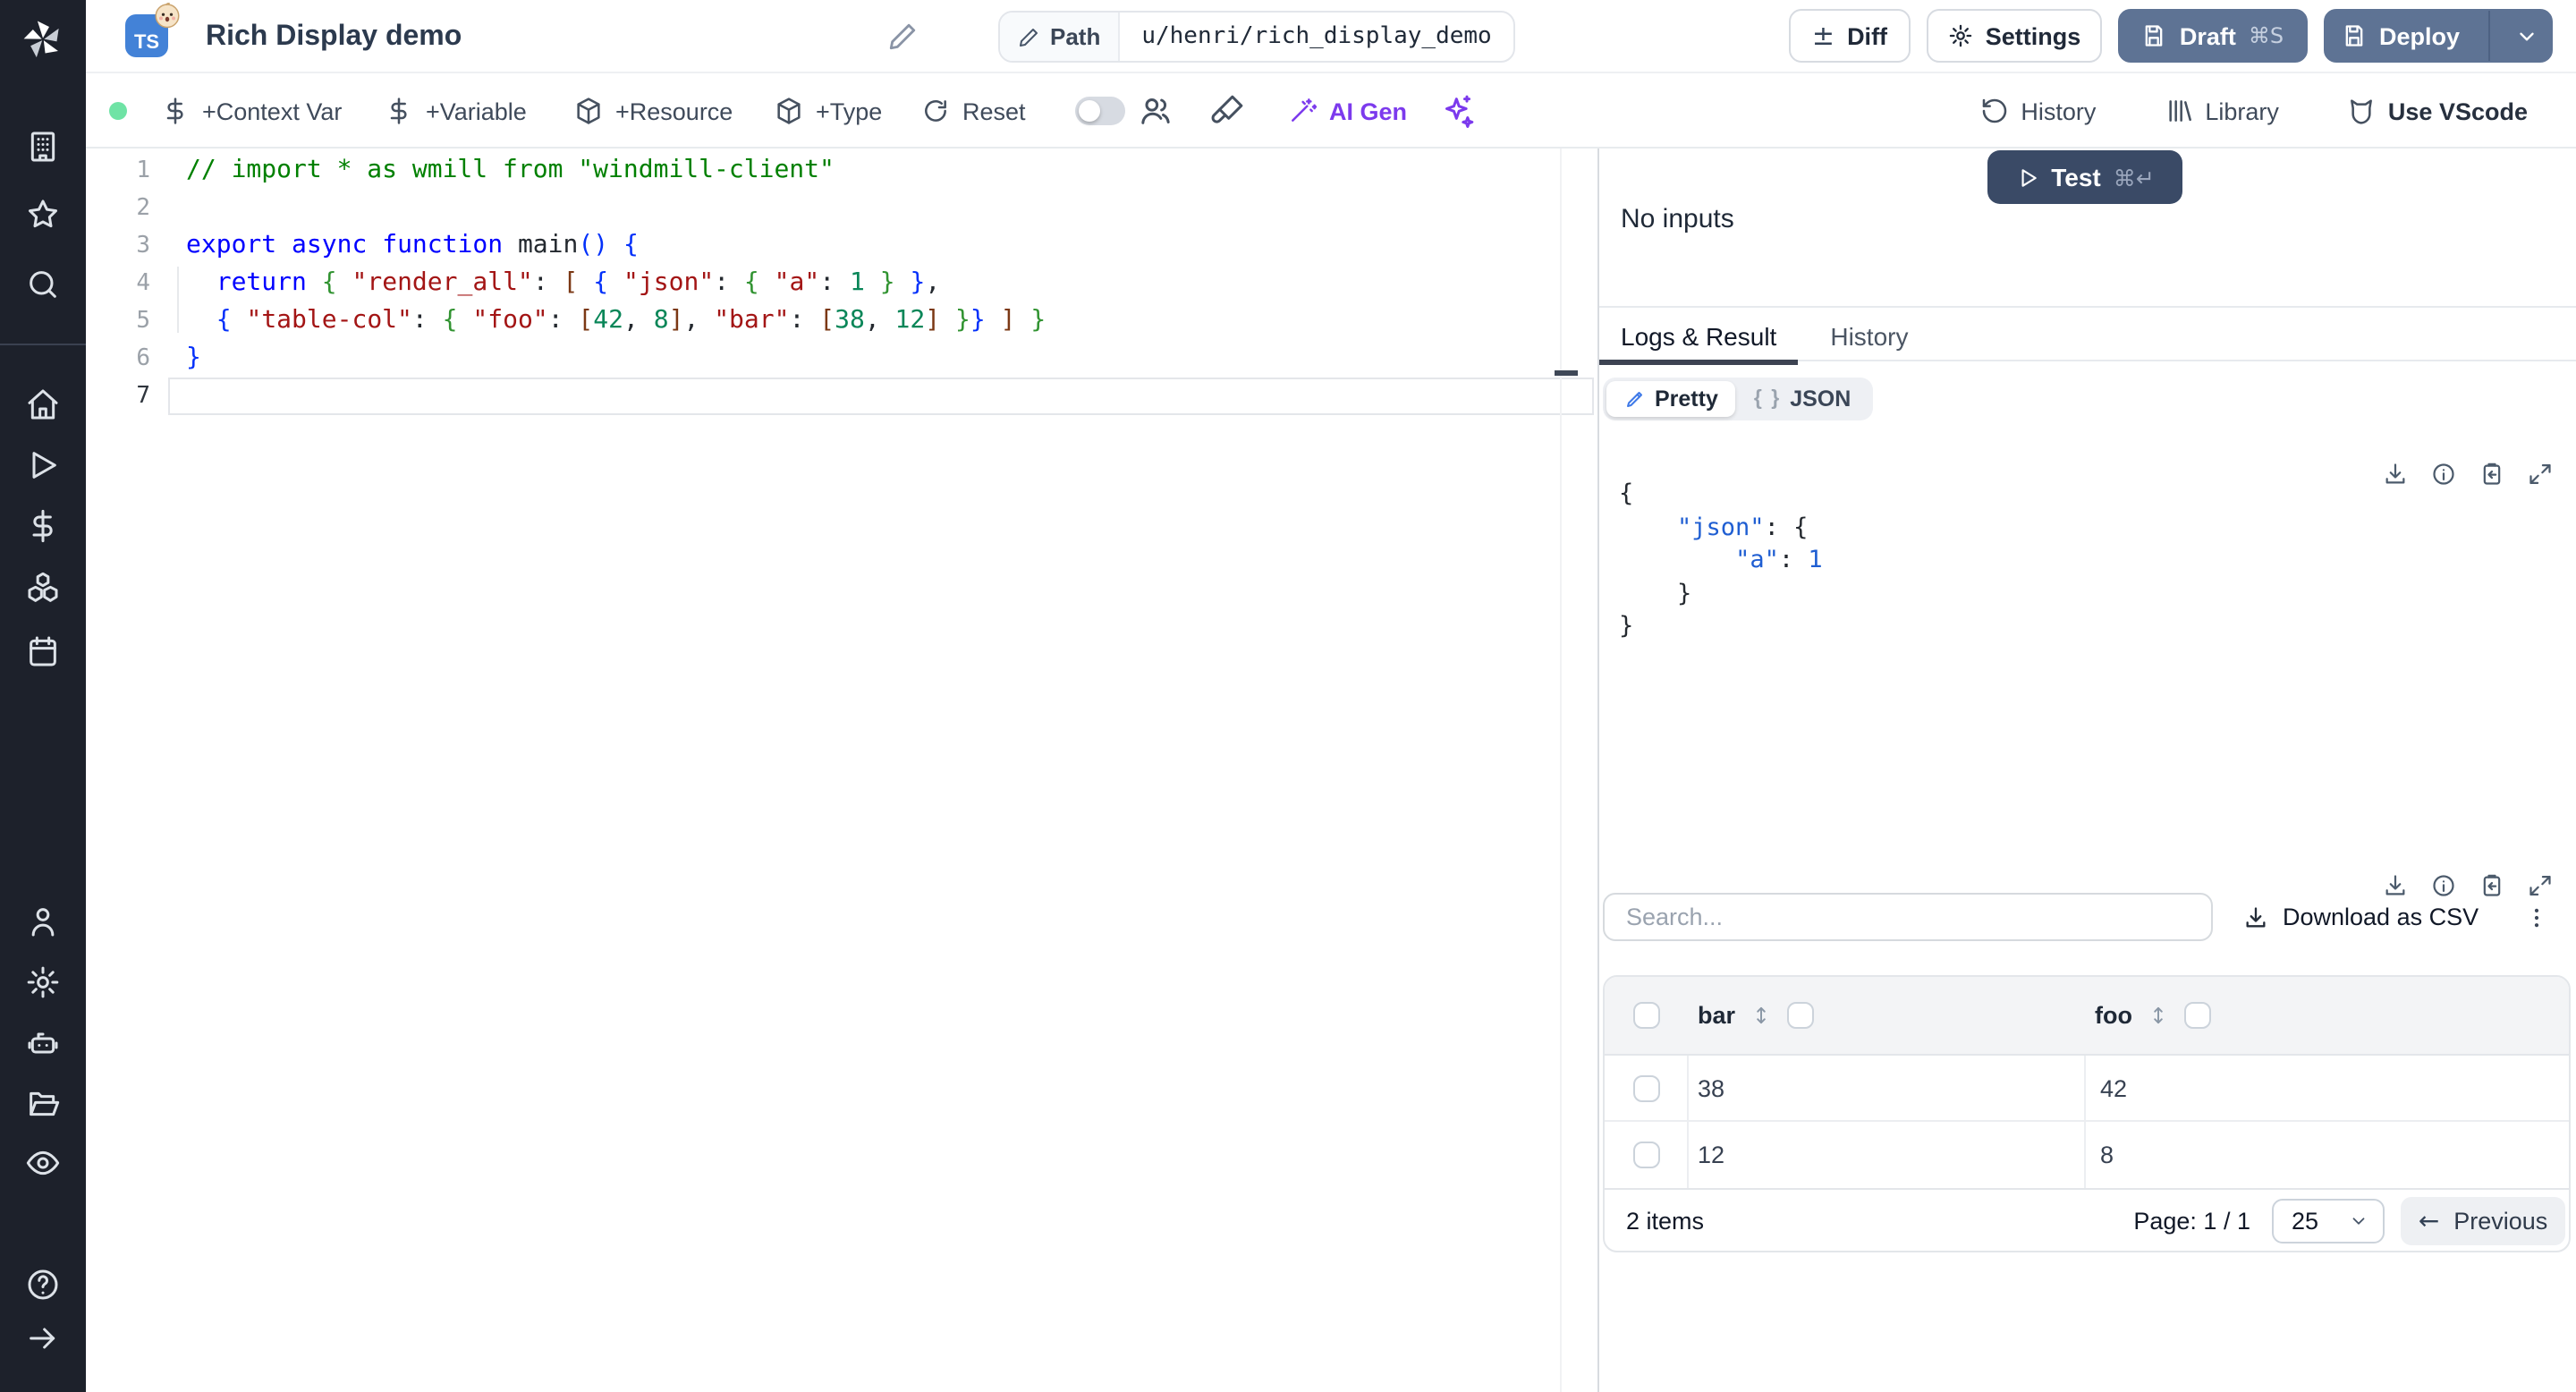  Describe the element at coordinates (2084, 177) in the screenshot. I see `test-button: Test ⌘↵` at that location.